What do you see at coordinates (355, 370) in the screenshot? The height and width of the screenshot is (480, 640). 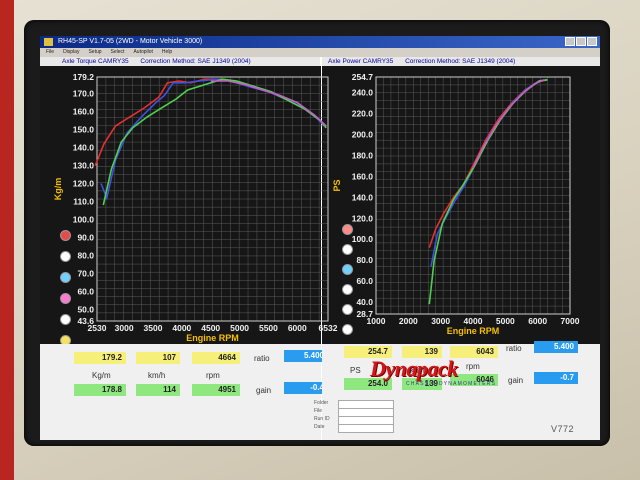 I see `power-unit-label: PS` at bounding box center [355, 370].